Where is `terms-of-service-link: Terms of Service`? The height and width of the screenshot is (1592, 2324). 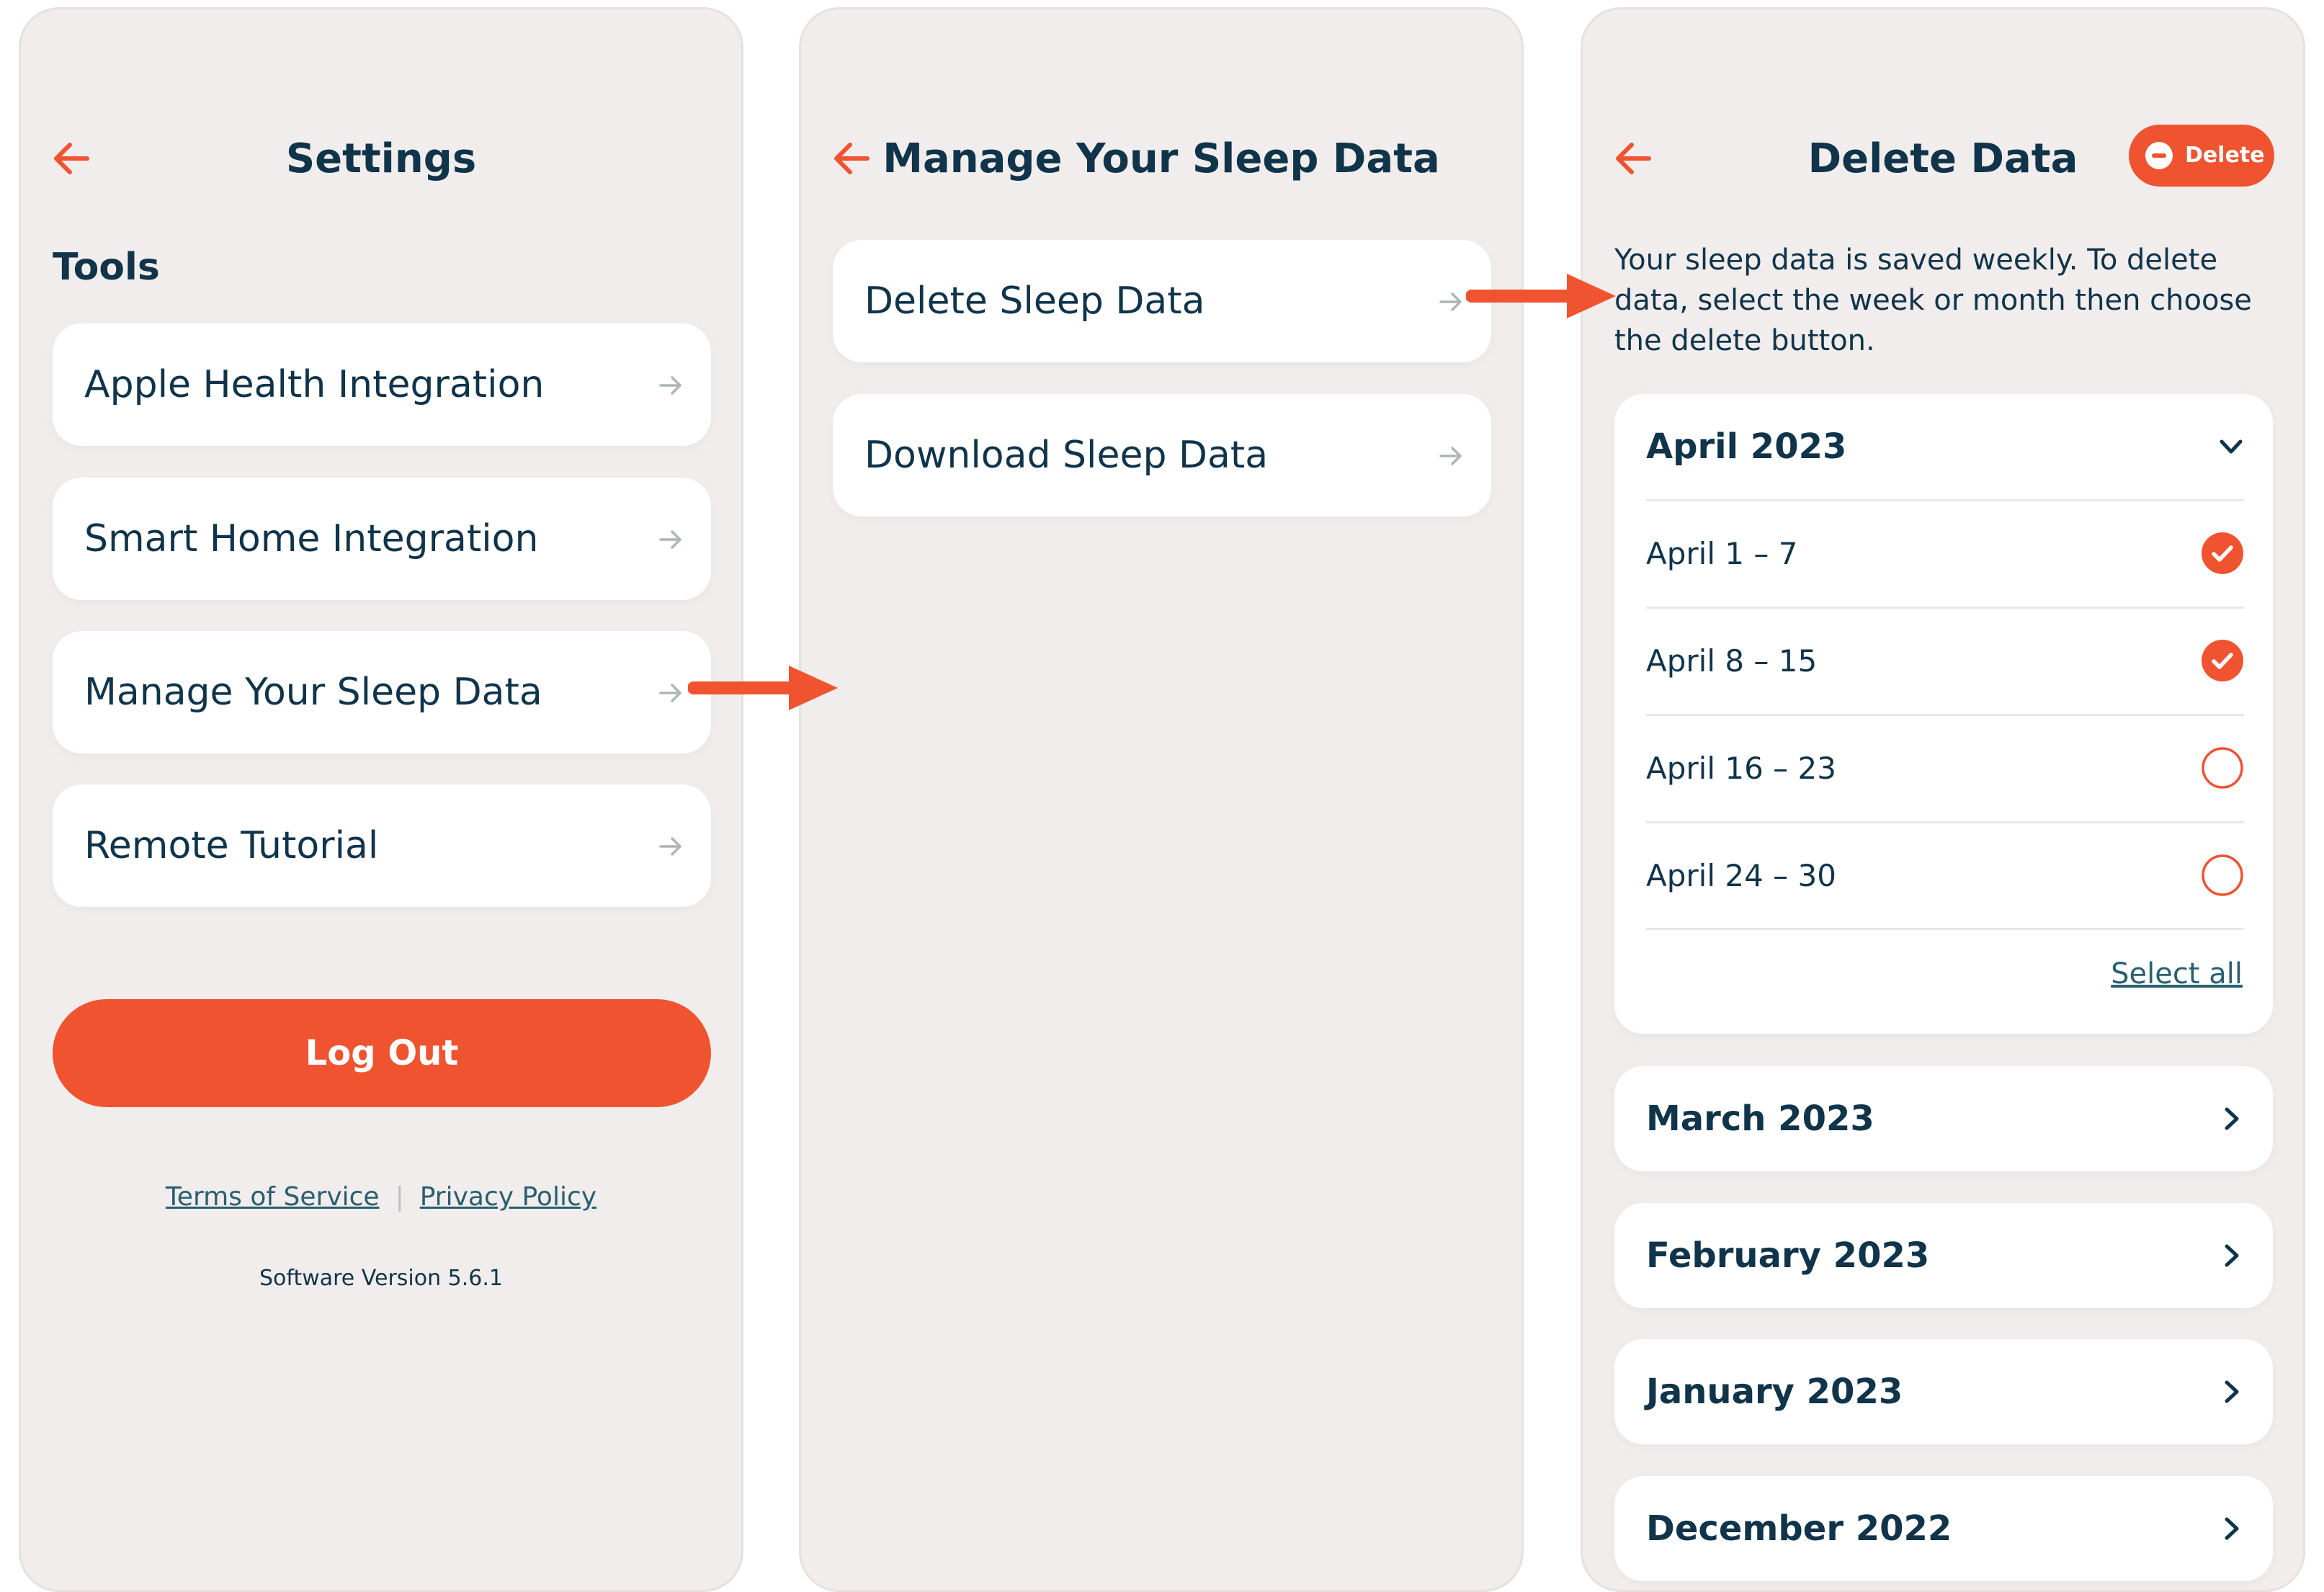
terms-of-service-link: Terms of Service is located at coordinates (273, 1197).